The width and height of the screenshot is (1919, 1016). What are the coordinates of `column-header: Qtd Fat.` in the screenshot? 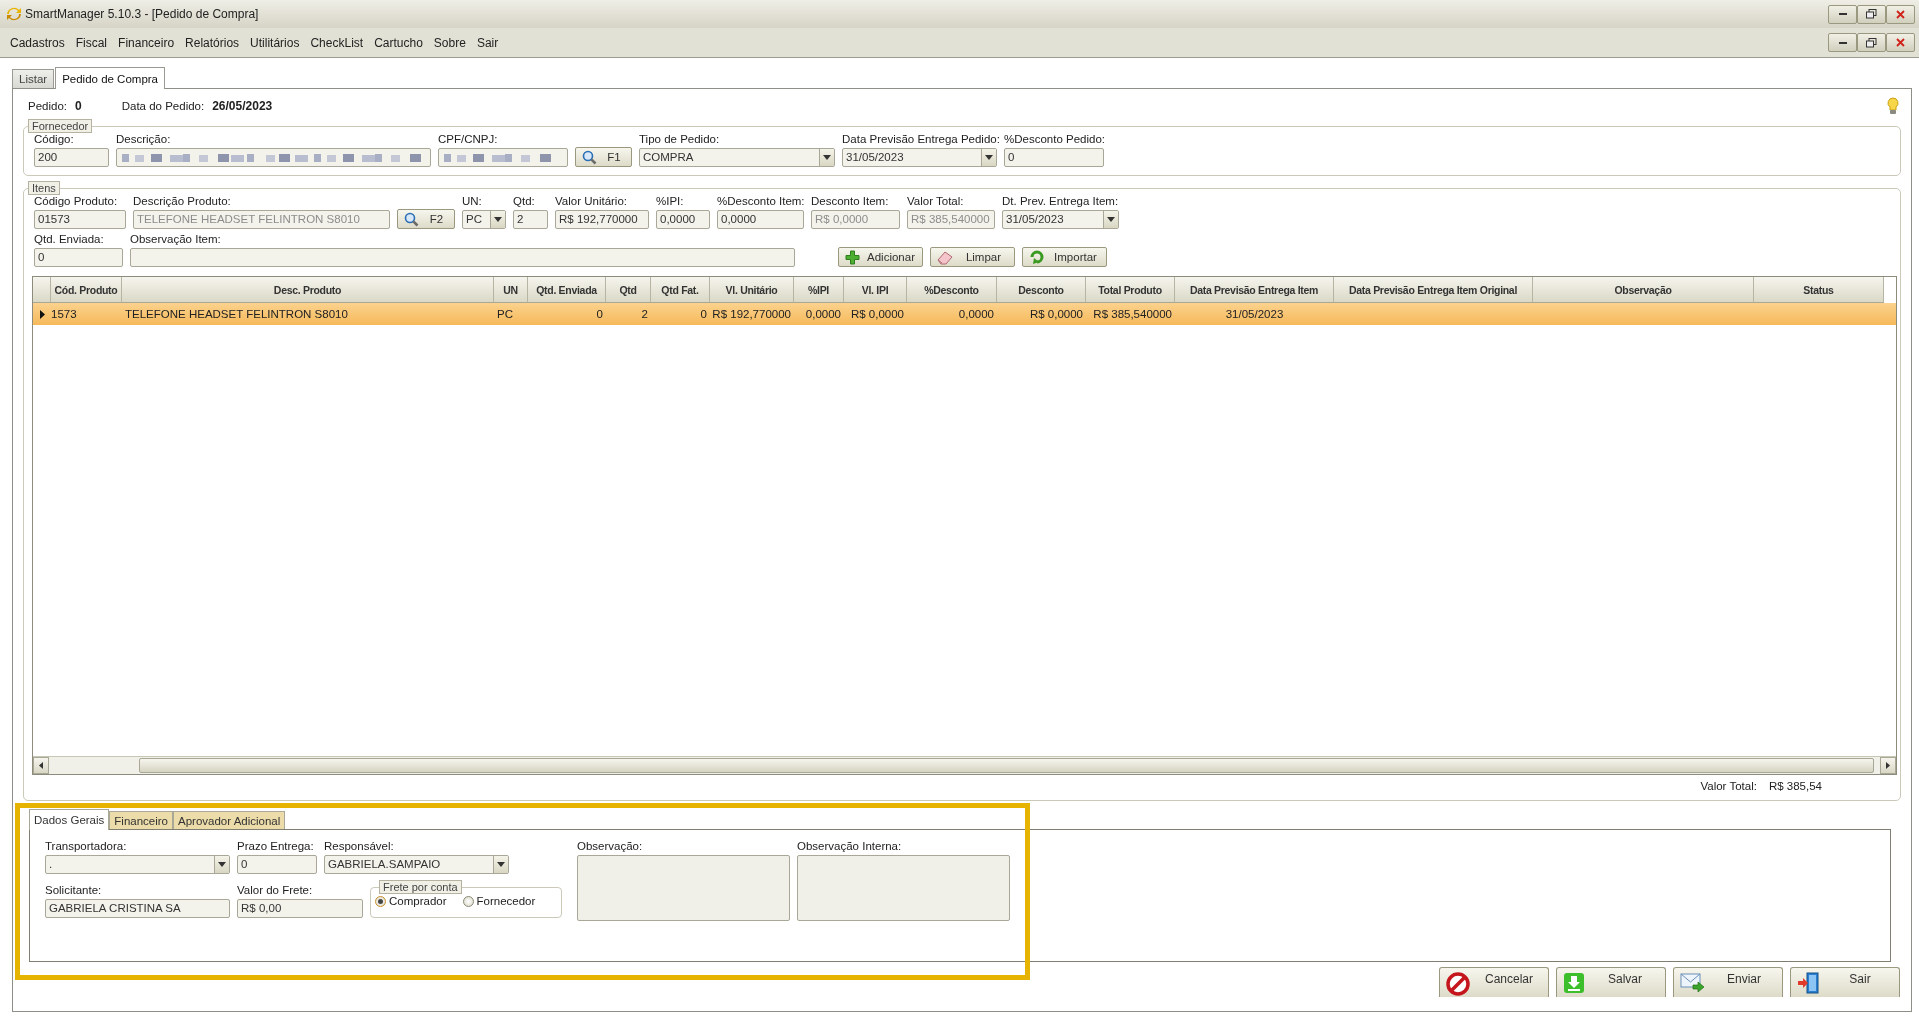 It's located at (680, 290).